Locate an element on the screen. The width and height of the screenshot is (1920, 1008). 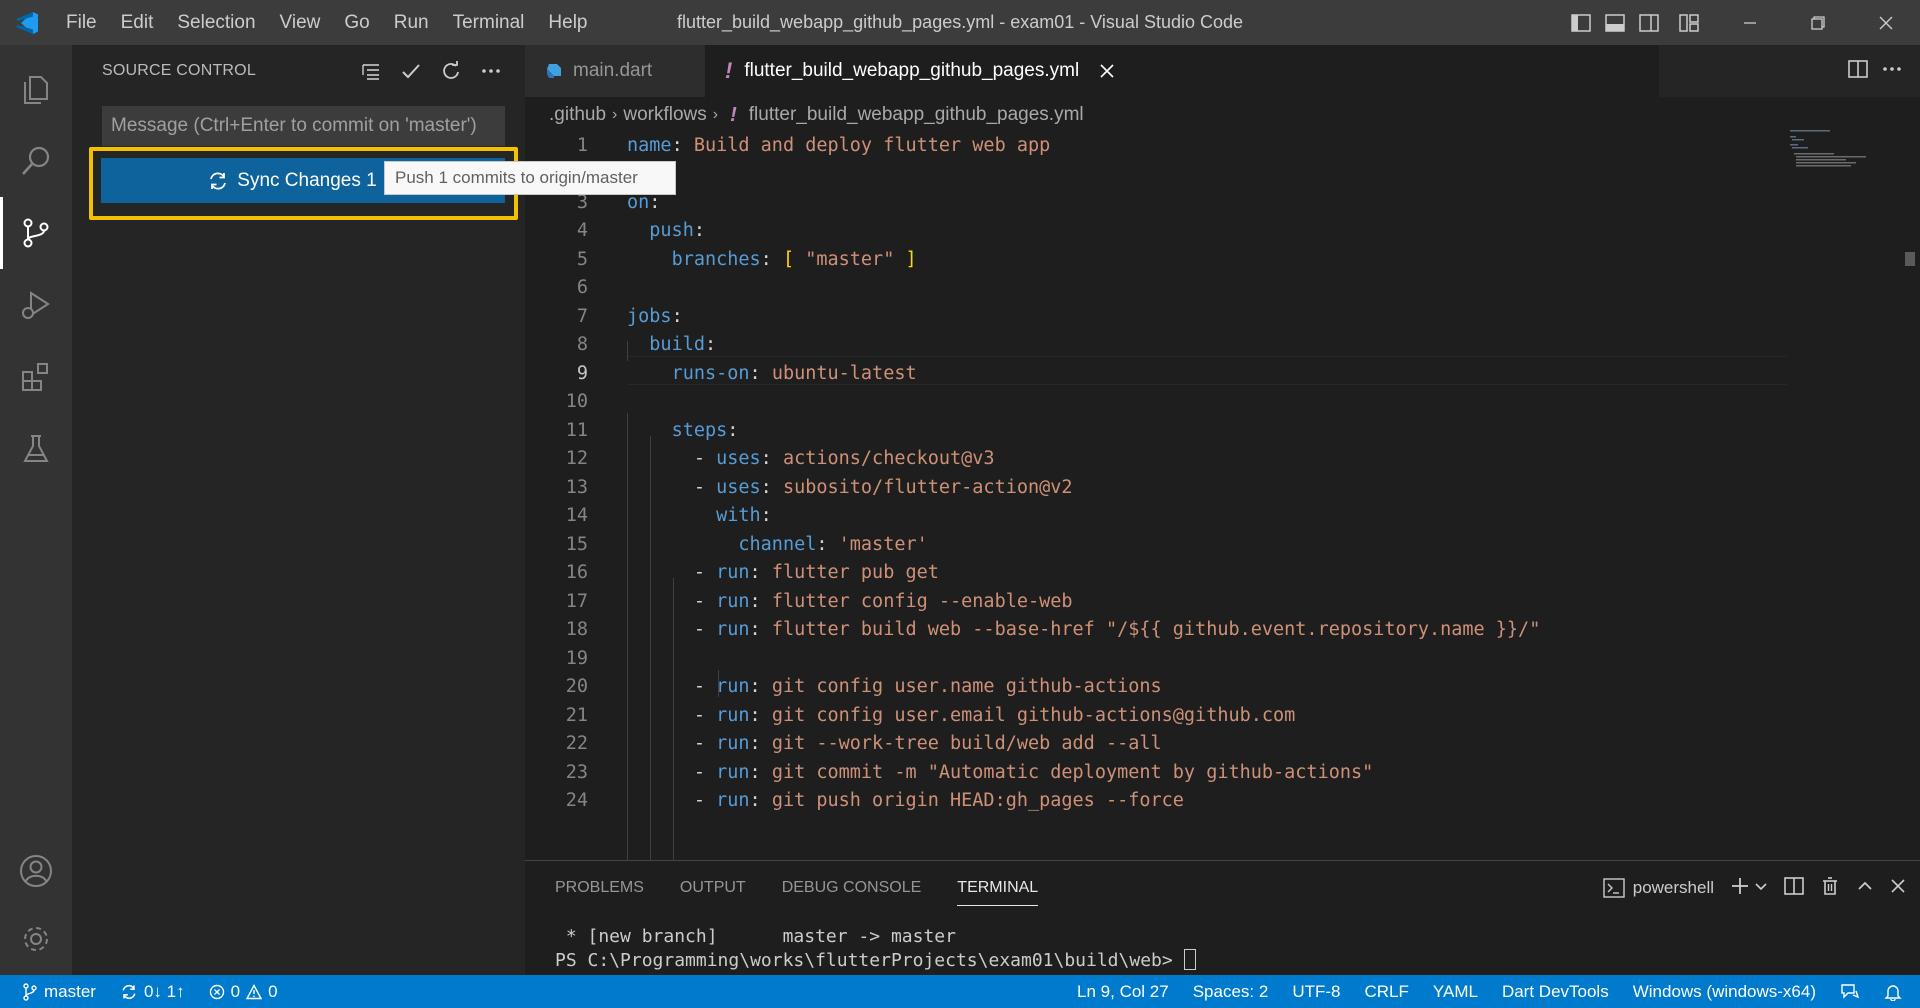
status-eol: CRLF is located at coordinates (1387, 991).